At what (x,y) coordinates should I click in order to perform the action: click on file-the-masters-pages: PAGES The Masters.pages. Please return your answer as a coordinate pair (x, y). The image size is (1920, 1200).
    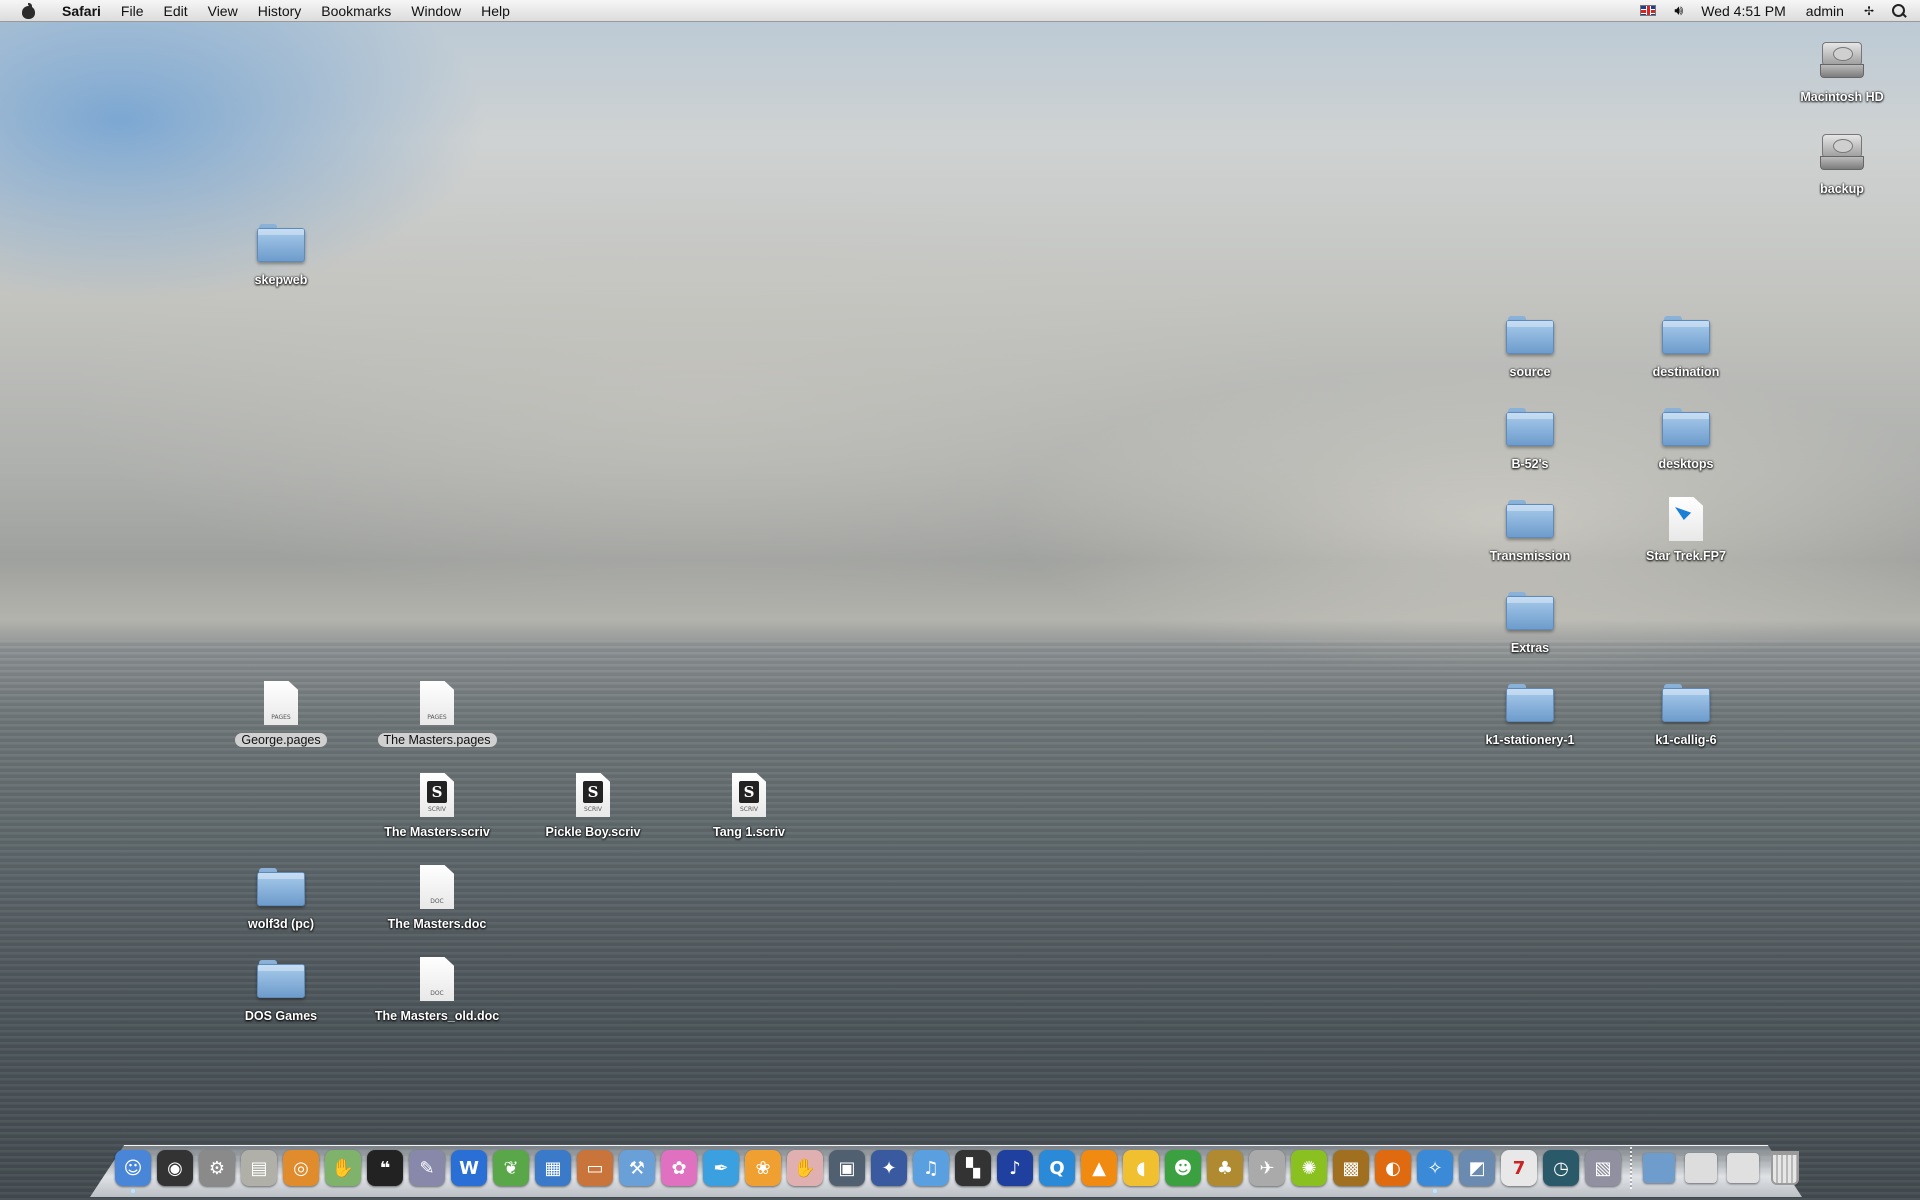
    Looking at the image, I should click on (437, 711).